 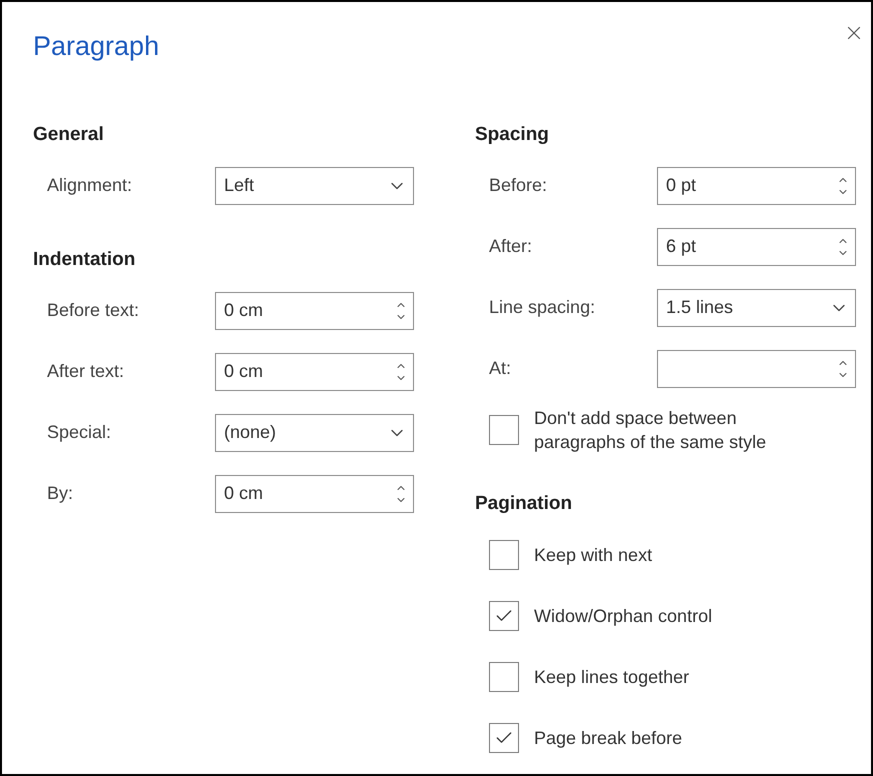 What do you see at coordinates (84, 260) in the screenshot?
I see `section-heading: Indentation` at bounding box center [84, 260].